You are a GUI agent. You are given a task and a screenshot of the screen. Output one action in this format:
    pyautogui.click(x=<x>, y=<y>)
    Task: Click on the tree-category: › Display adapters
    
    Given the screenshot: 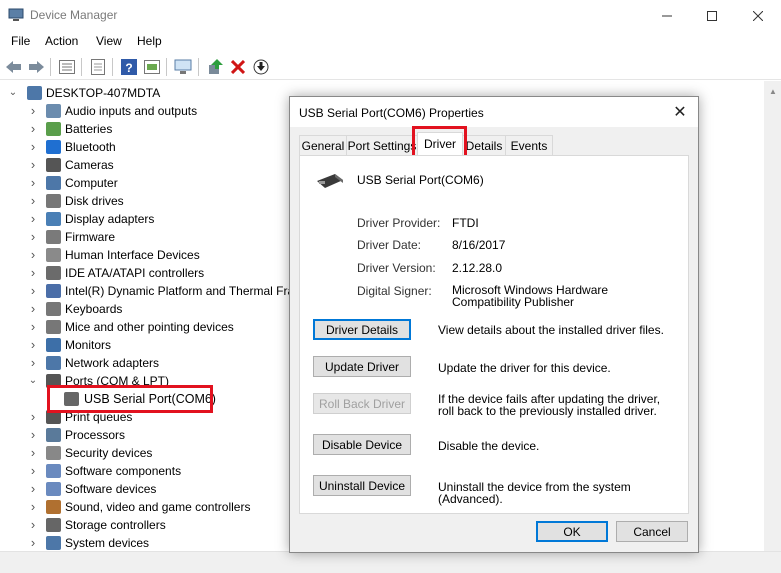 What is the action you would take?
    pyautogui.click(x=150, y=219)
    